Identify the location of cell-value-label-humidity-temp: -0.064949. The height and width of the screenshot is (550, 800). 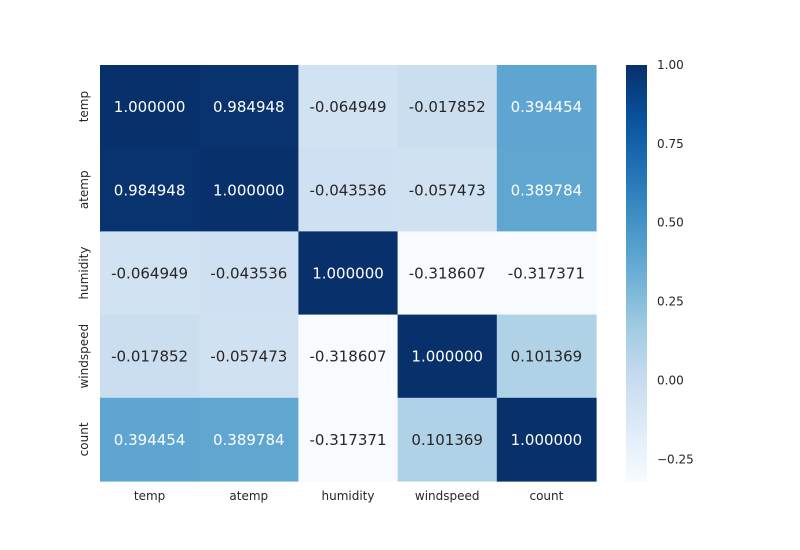
(149, 274).